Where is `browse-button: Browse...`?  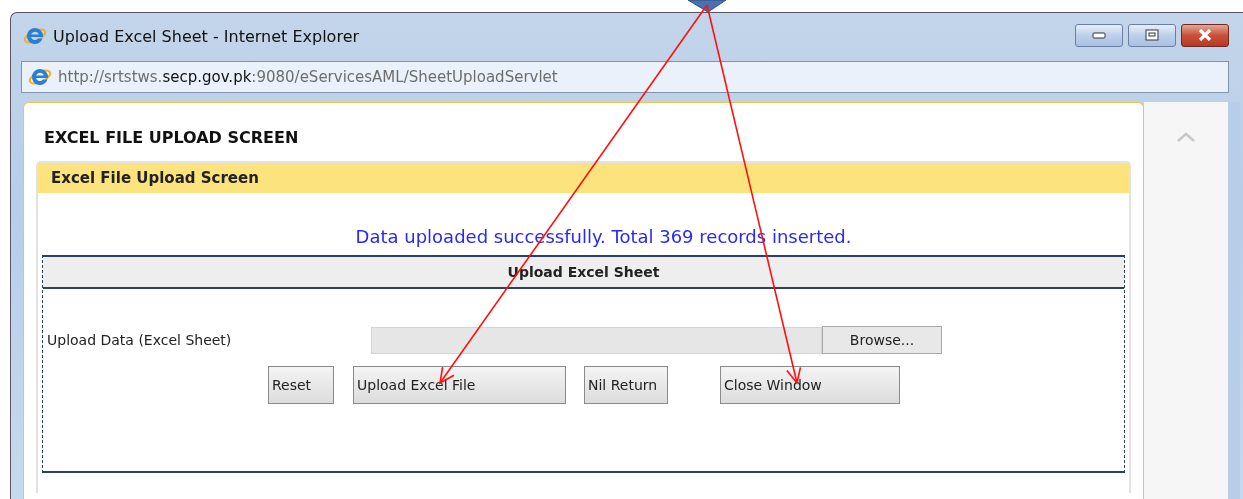
browse-button: Browse... is located at coordinates (882, 340).